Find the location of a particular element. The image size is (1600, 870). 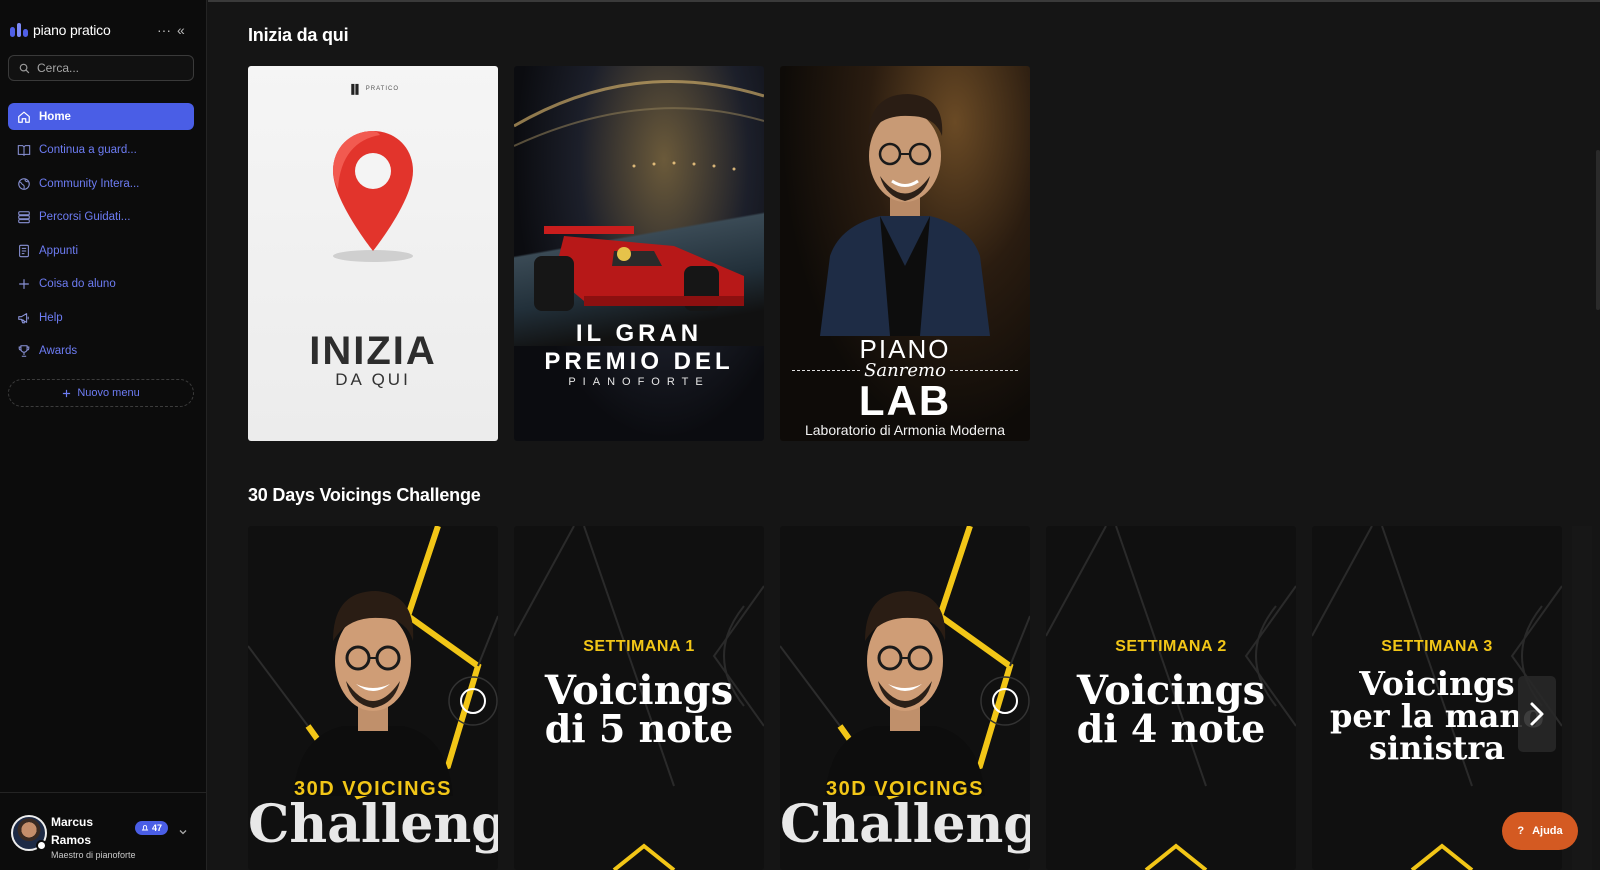

card-title: IL GRAN PREMIO DEL is located at coordinates (639, 348).